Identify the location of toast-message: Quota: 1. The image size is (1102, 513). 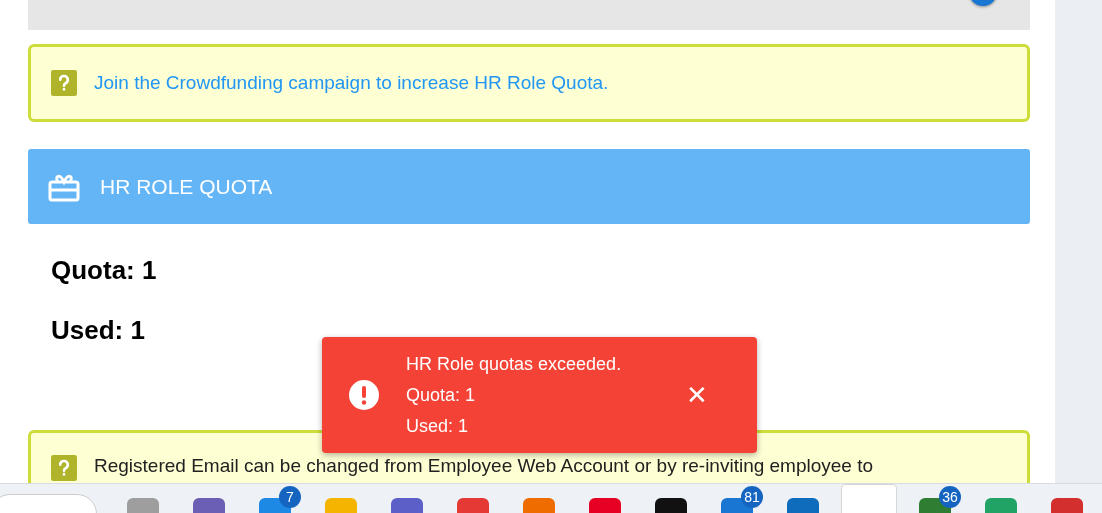
(441, 395).